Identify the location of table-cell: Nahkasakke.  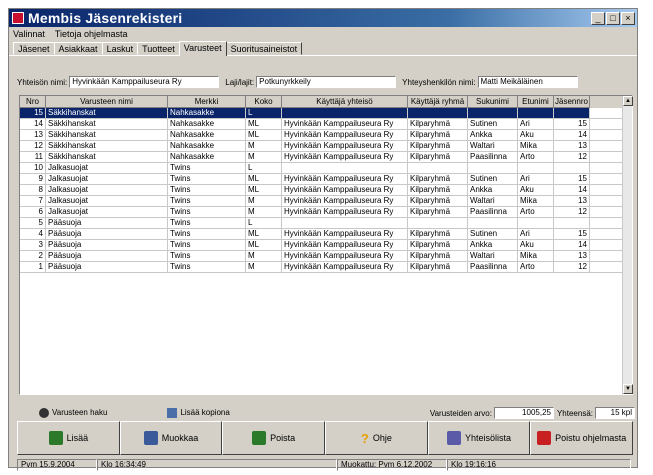
(207, 113).